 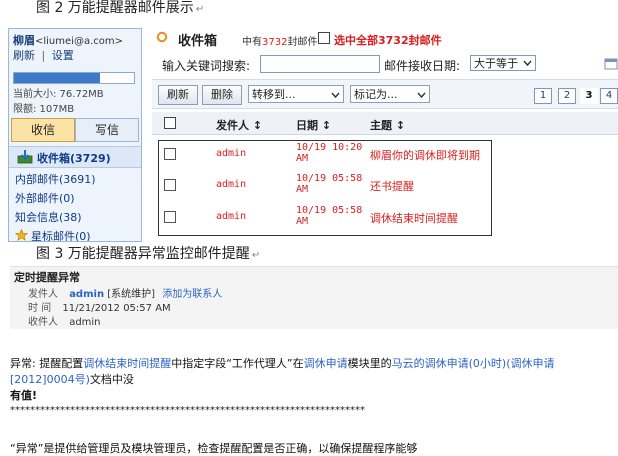 I want to click on column-sender-label: 发件人, so click(x=232, y=125).